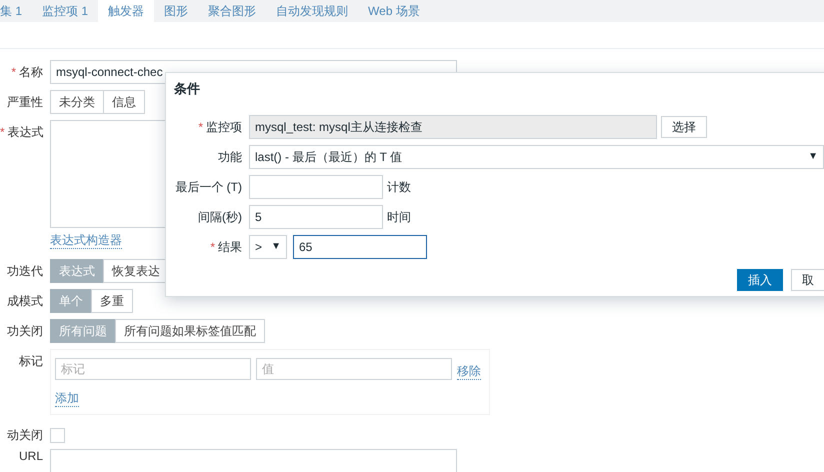 Image resolution: width=824 pixels, height=472 pixels. I want to click on item-field: mysql_test: mysql主从连接检查, so click(453, 127).